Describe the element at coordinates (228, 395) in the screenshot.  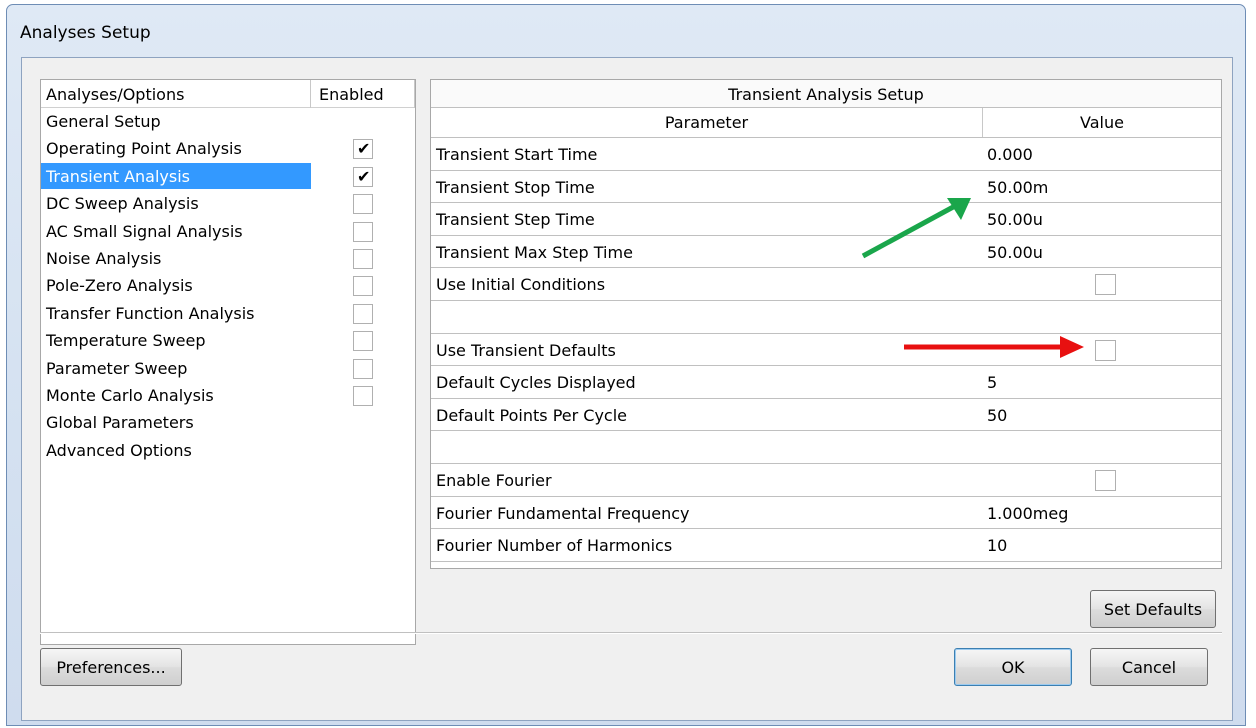
I see `analysis-list-item: Monte Carlo Analysis` at that location.